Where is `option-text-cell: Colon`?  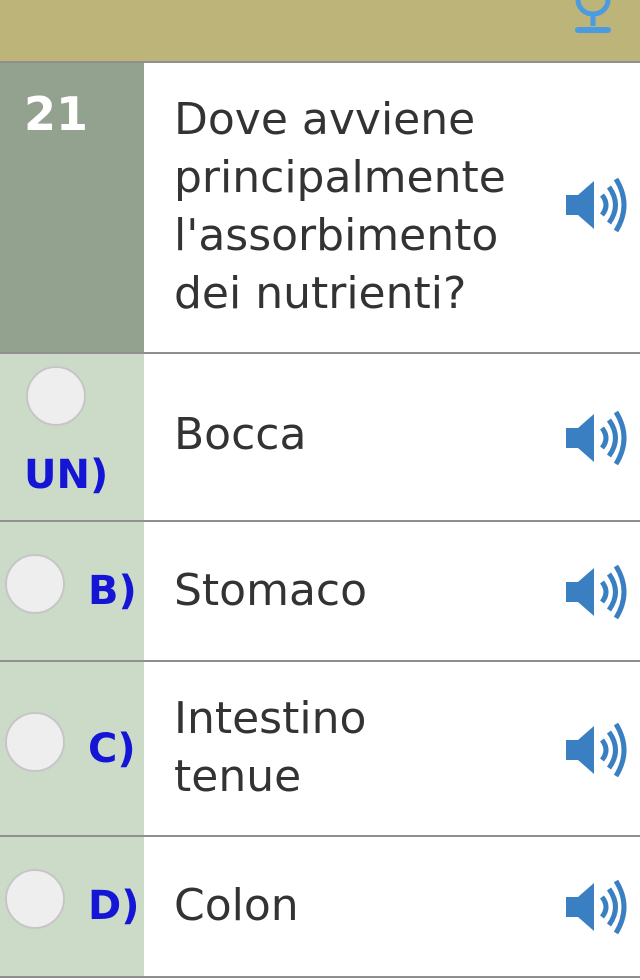
option-text-cell: Colon is located at coordinates (392, 906).